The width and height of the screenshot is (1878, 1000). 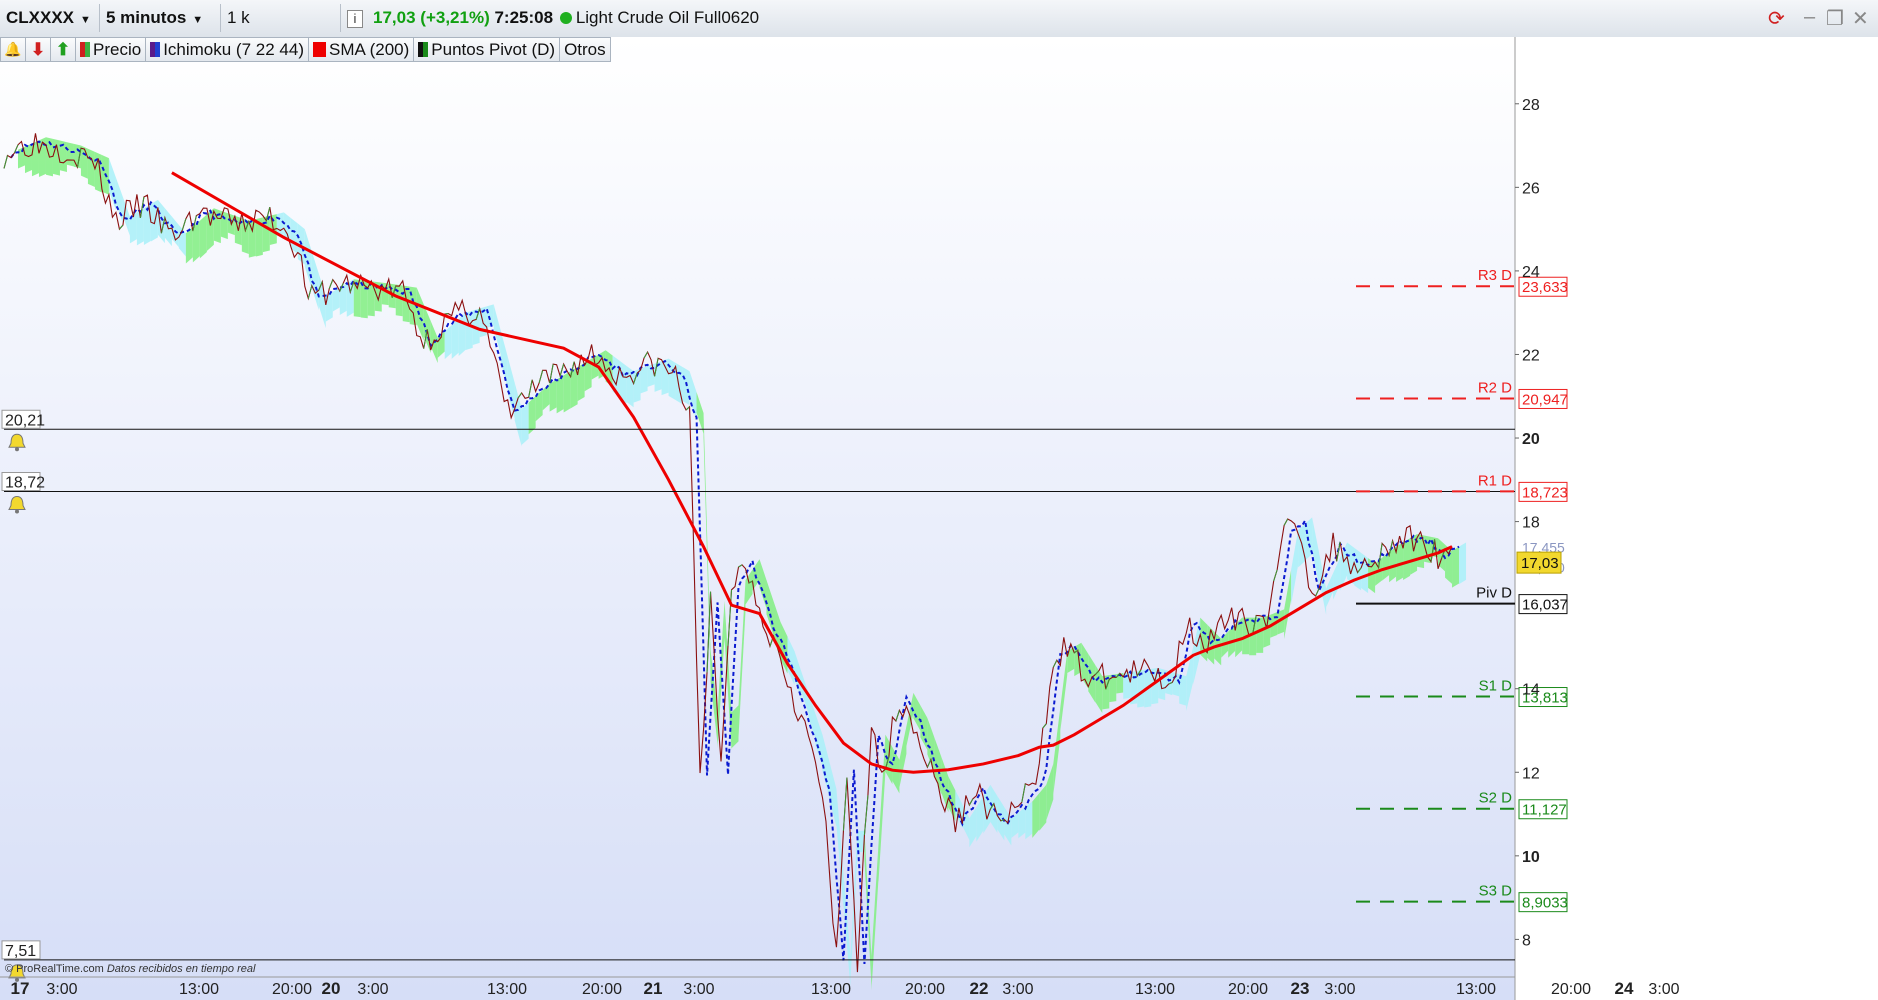 I want to click on pivot-value: 23,633, so click(x=1545, y=287).